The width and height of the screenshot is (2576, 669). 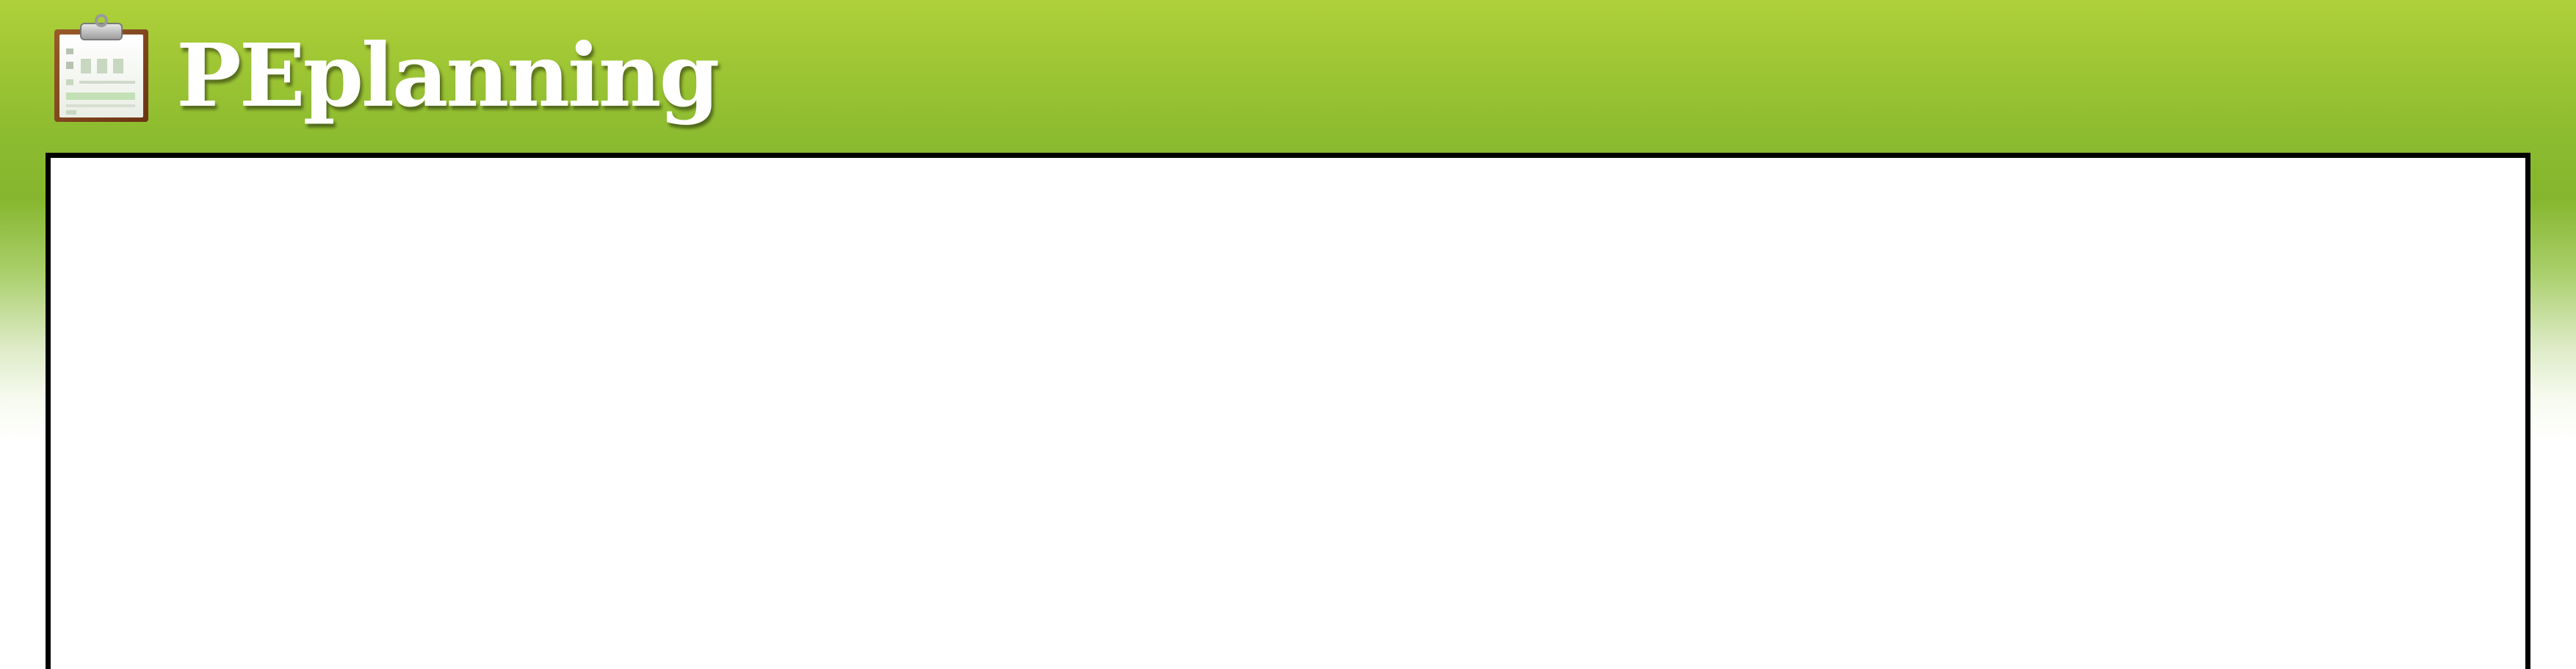 I want to click on brand-title: PEplanning, so click(x=448, y=75).